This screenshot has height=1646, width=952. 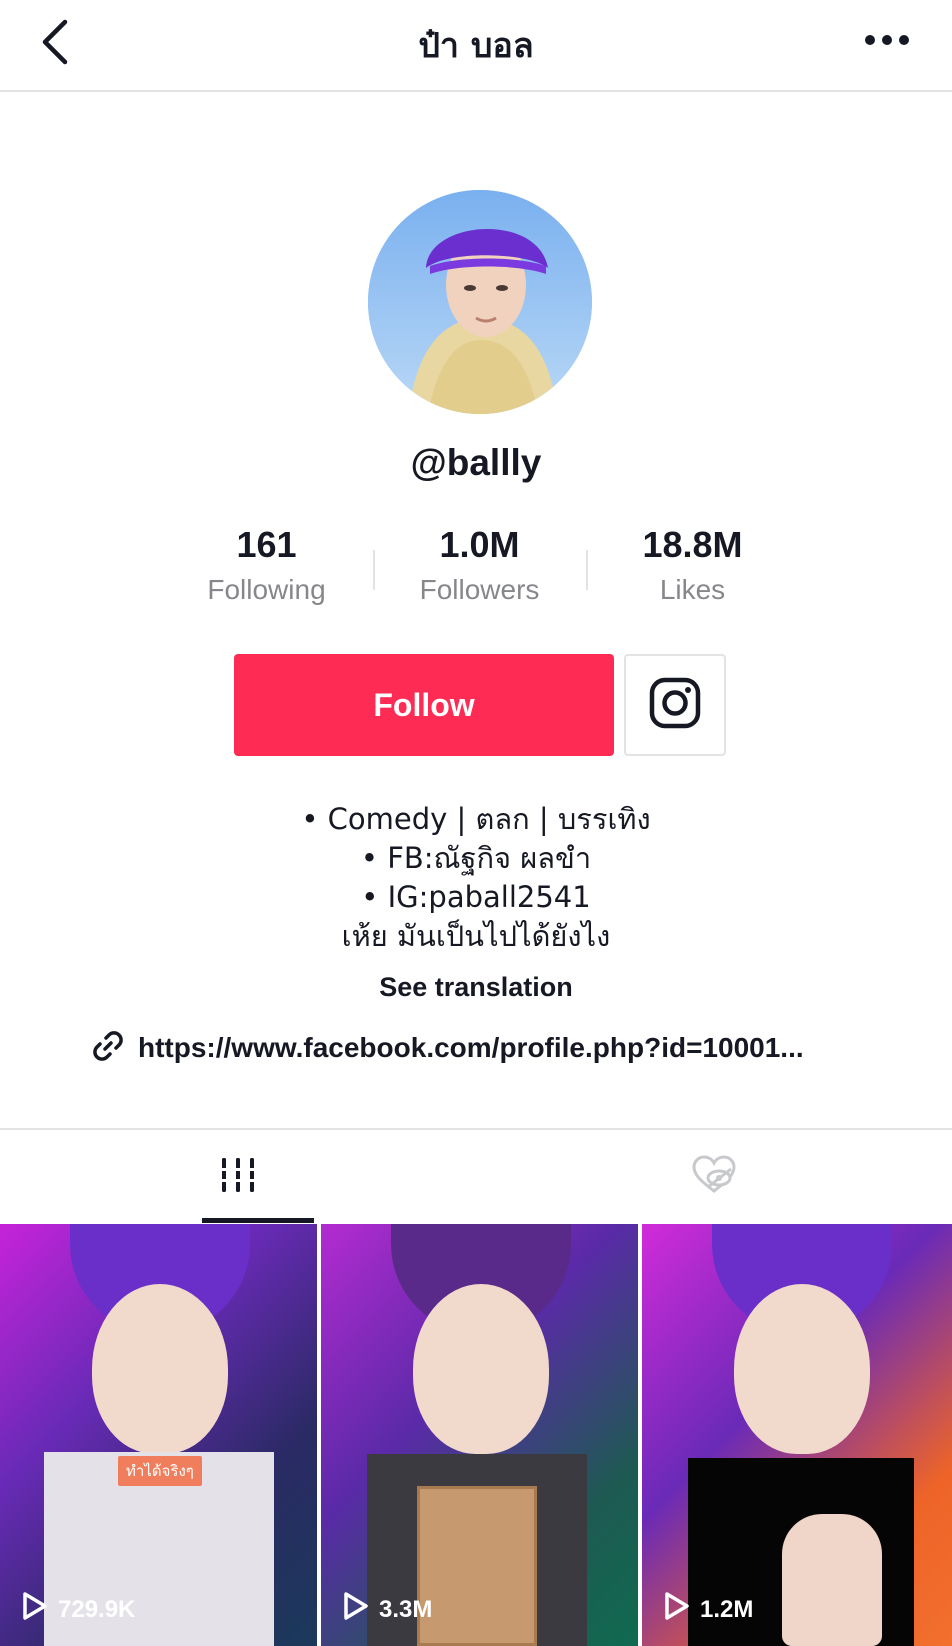 I want to click on heart-hidden-icon, so click(x=714, y=1177).